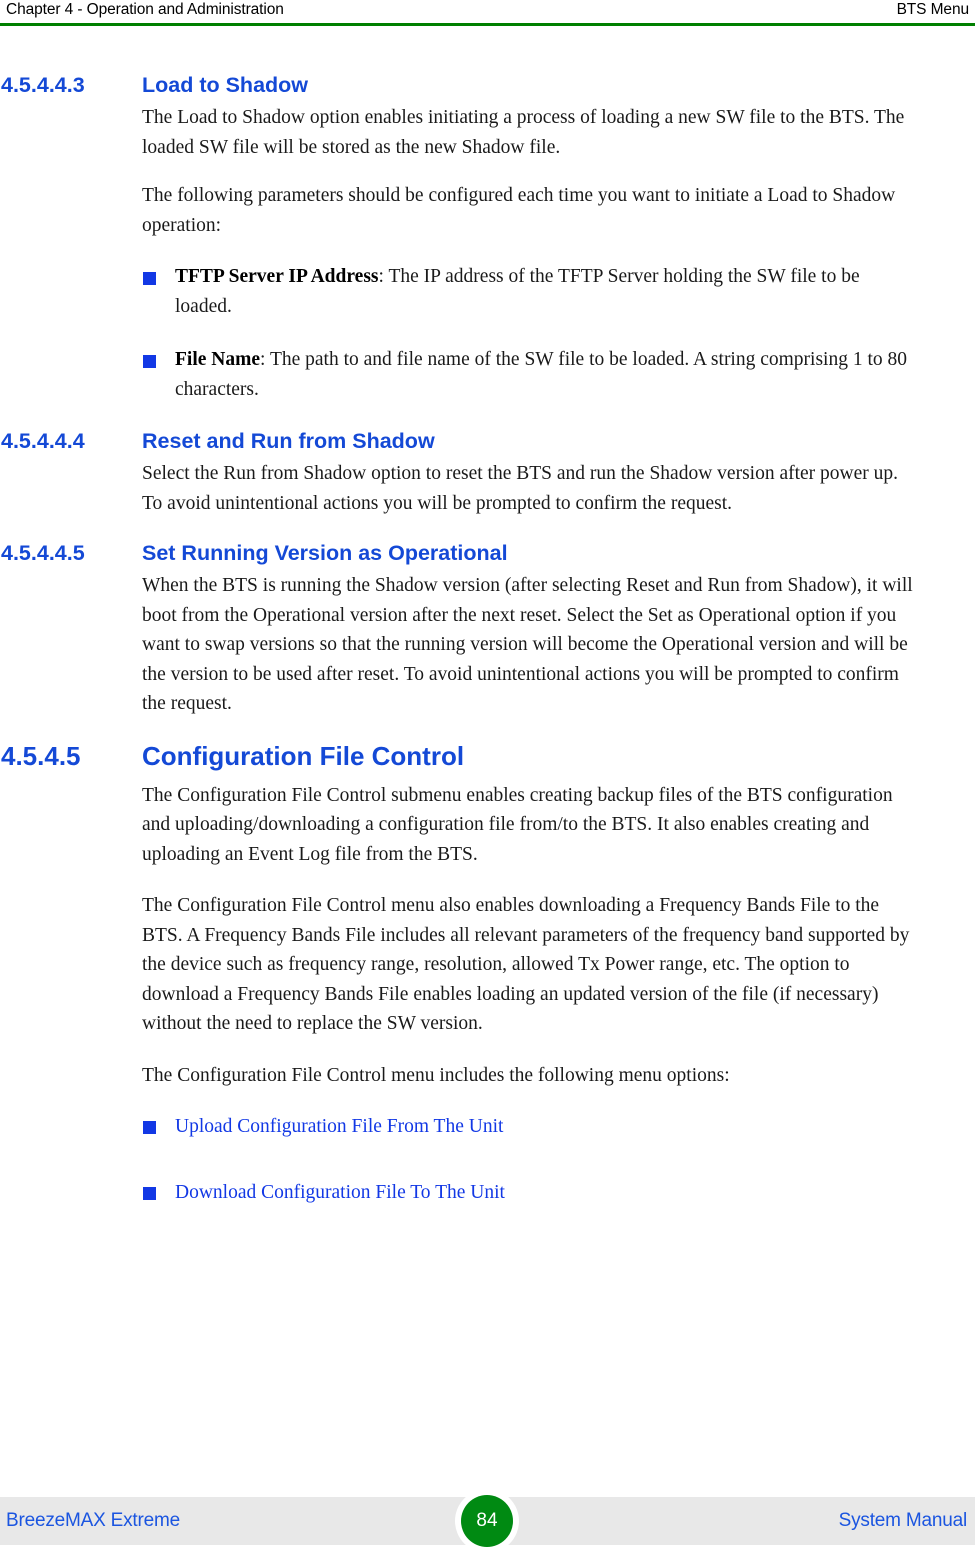 This screenshot has height=1553, width=975. I want to click on page-footer: BreezeMAX Extreme 84 System Manual, so click(487, 1521).